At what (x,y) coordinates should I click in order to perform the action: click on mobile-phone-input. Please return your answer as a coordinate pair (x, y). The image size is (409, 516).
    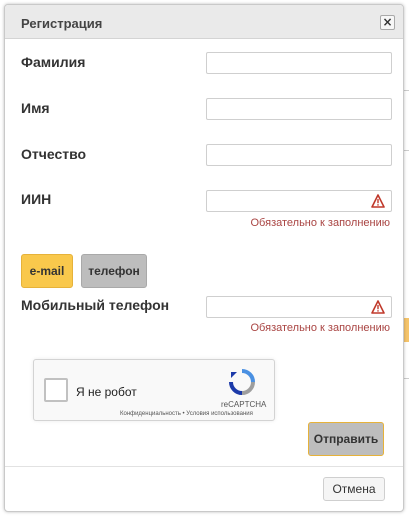
    Looking at the image, I should click on (299, 307).